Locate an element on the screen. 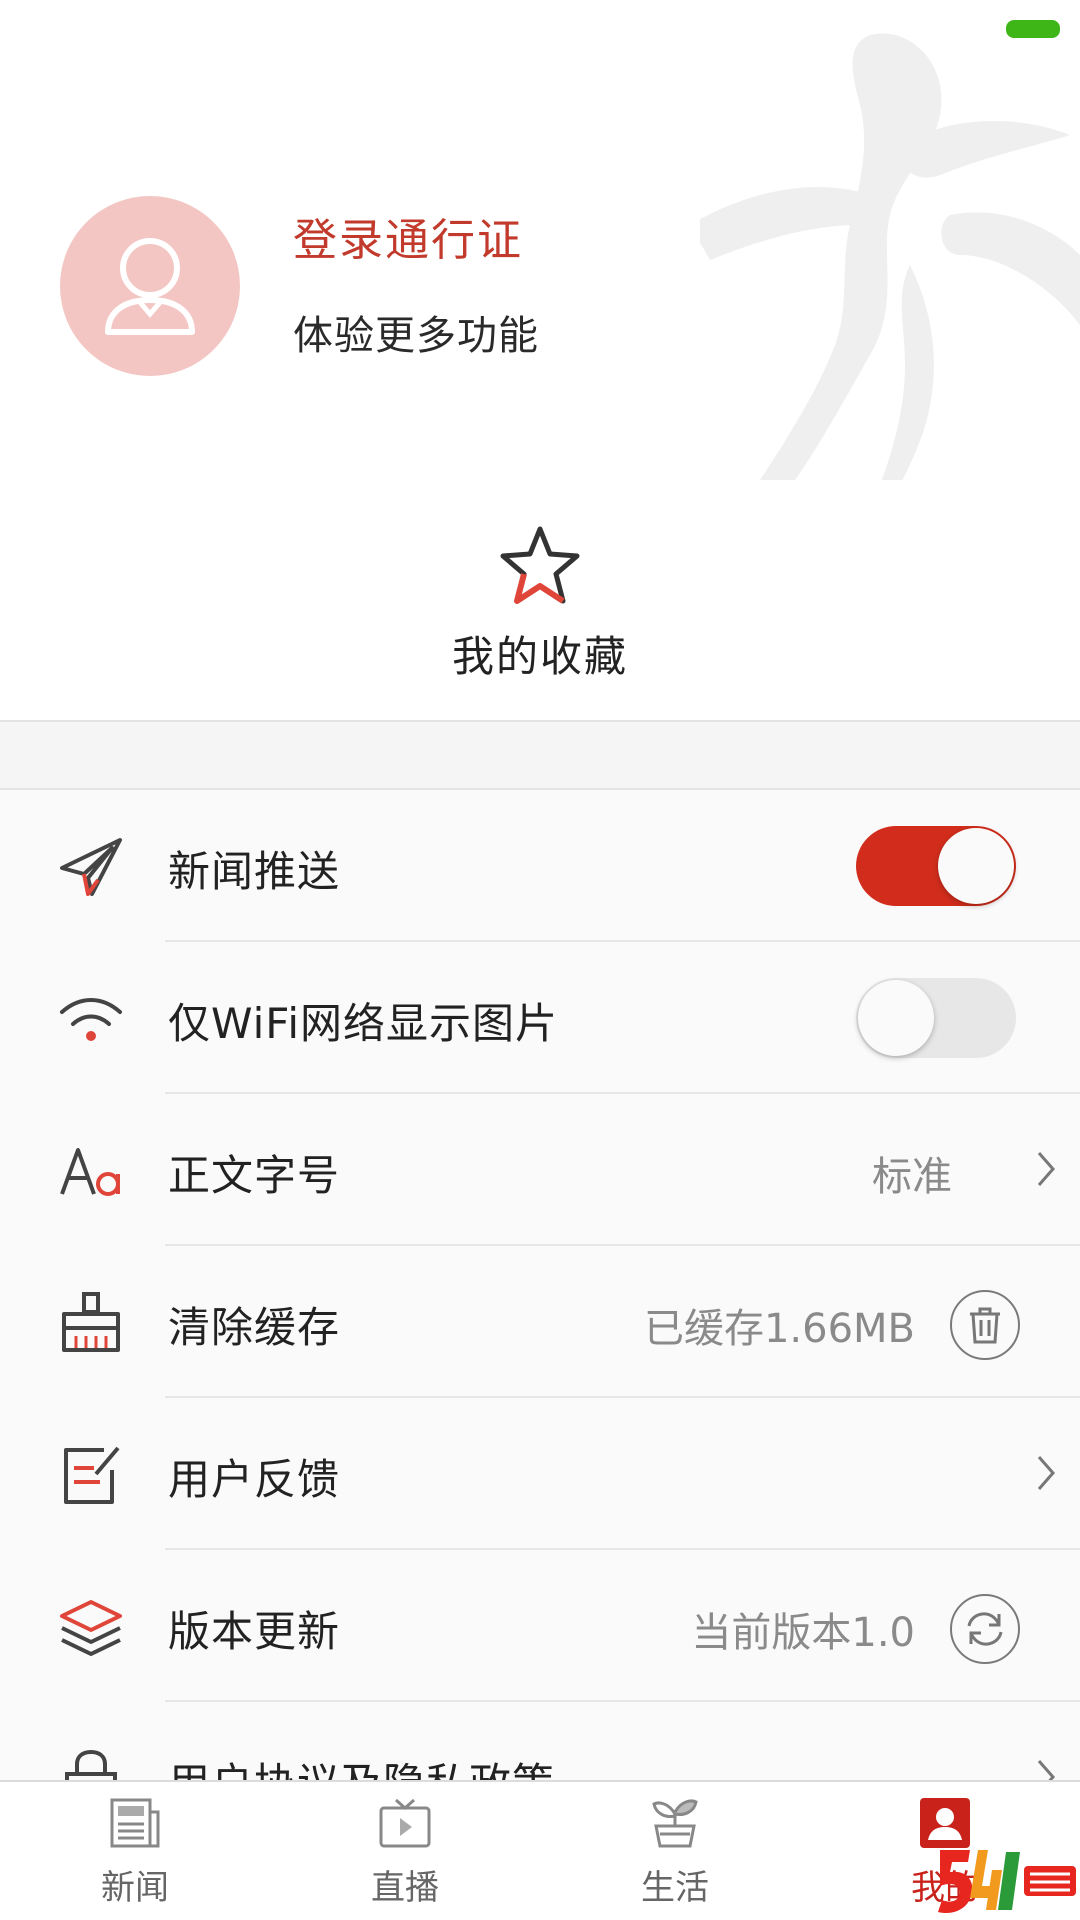  sprout-icon is located at coordinates (675, 1823).